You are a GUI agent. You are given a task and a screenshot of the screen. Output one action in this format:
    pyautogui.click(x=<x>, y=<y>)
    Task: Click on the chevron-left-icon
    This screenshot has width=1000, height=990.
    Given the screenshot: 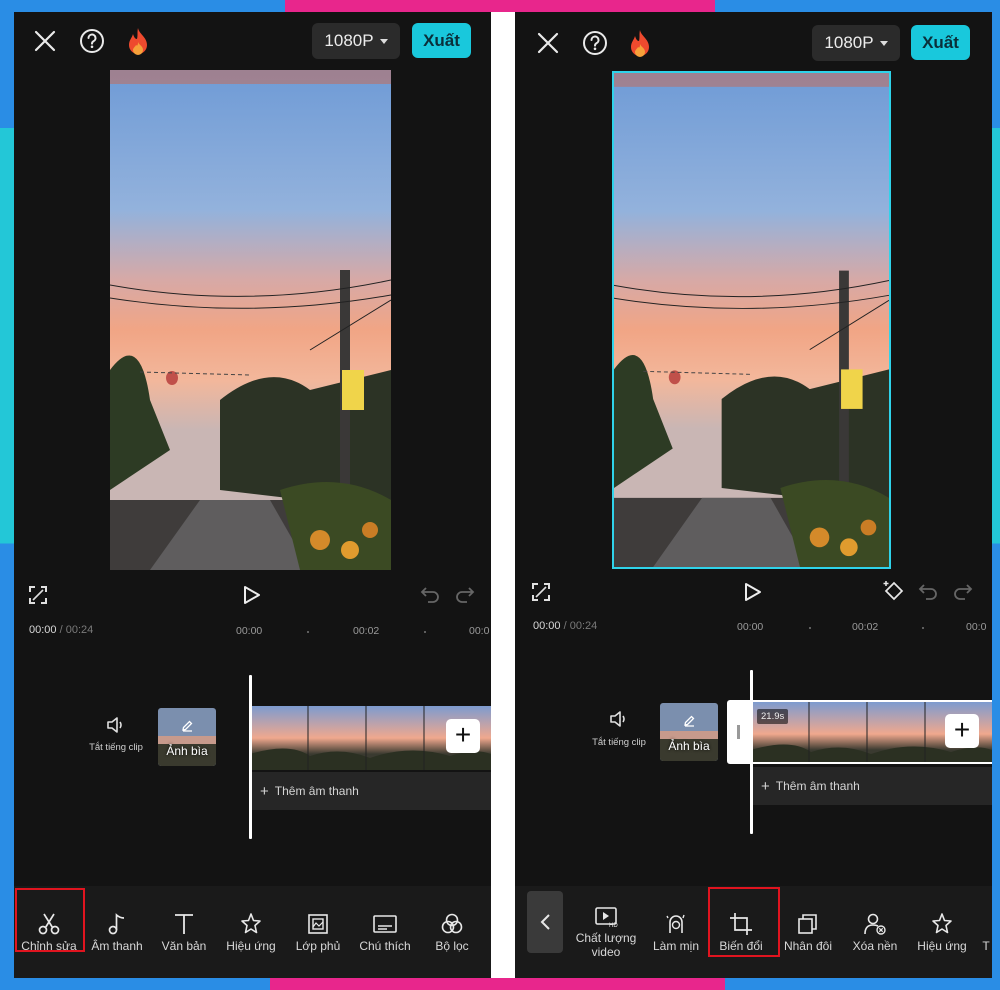 What is the action you would take?
    pyautogui.click(x=545, y=922)
    